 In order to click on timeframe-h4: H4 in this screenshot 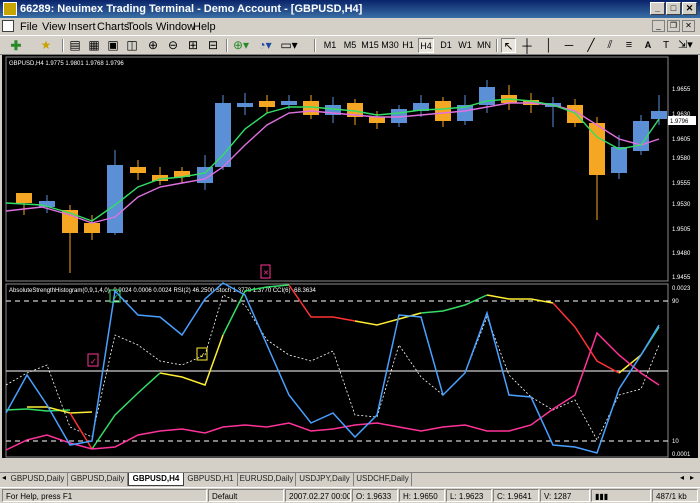, I will do `click(426, 45)`.